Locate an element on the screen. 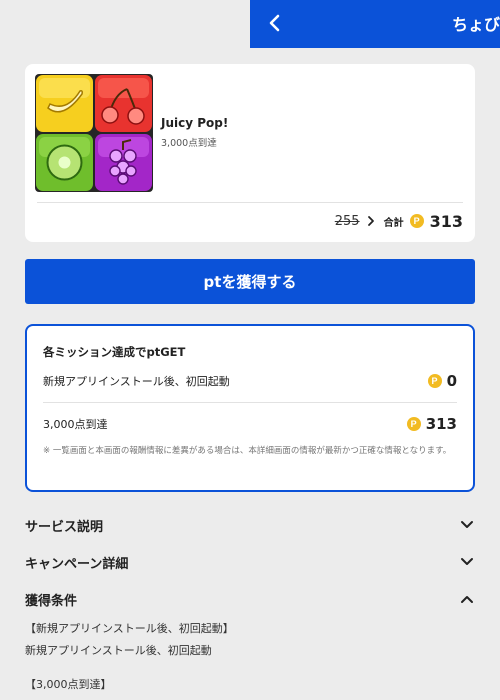 This screenshot has height=700, width=500. accordion-service-description: サービス説明 is located at coordinates (250, 525).